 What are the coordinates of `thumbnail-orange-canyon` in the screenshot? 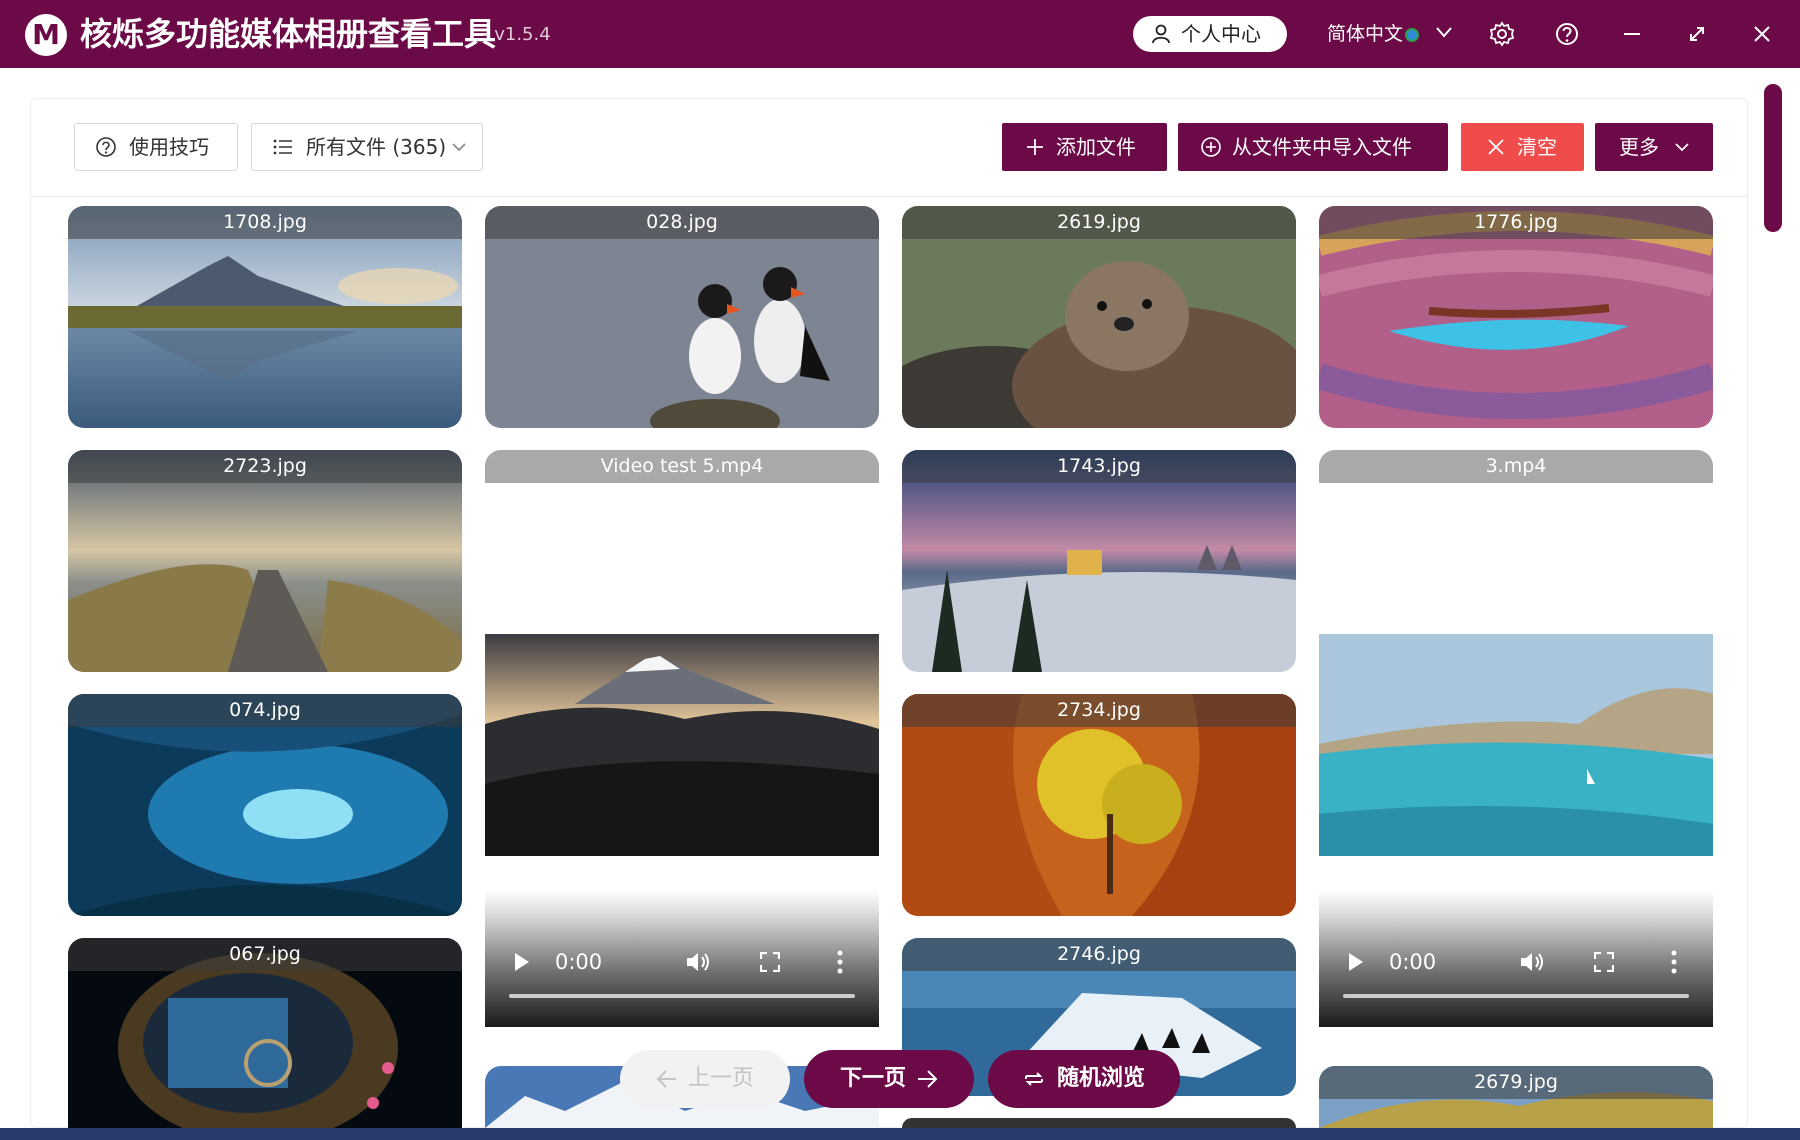 It's located at (1099, 805).